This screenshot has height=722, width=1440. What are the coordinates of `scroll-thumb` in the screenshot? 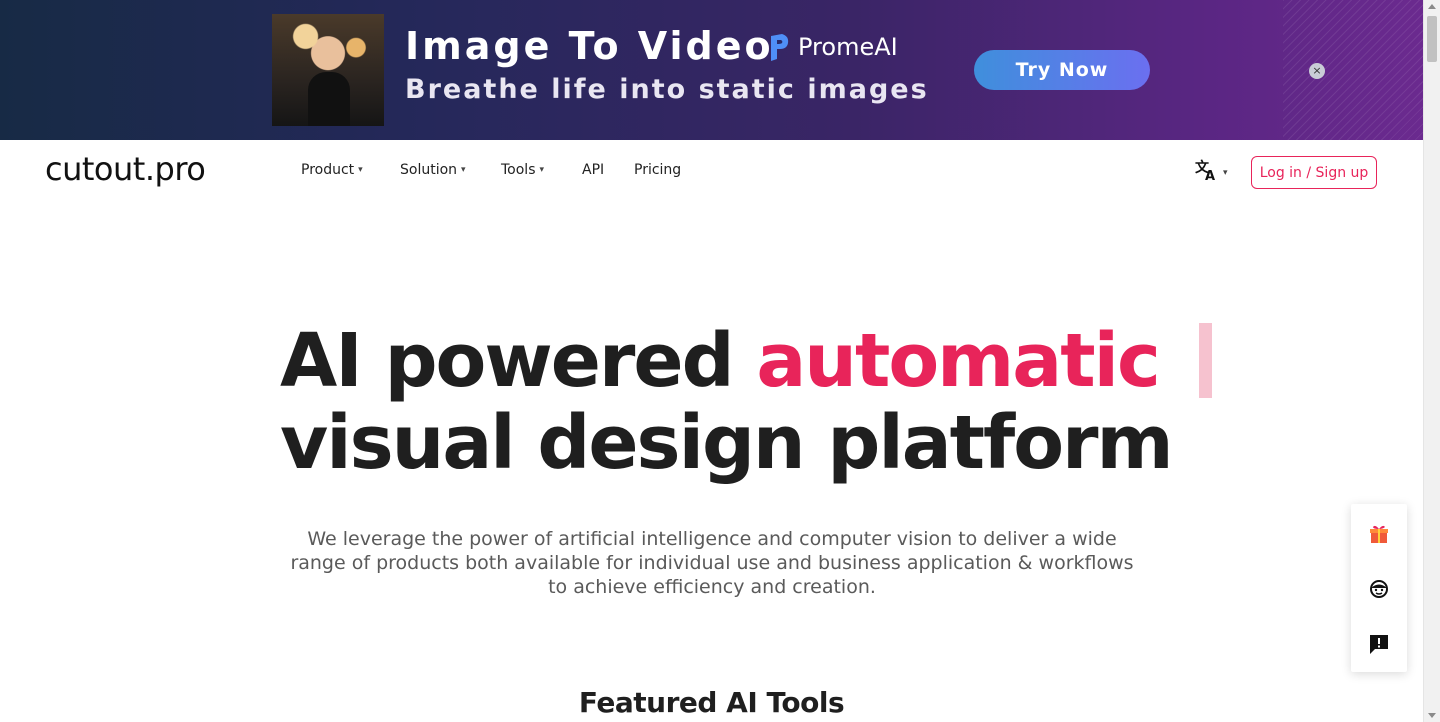 It's located at (1432, 39).